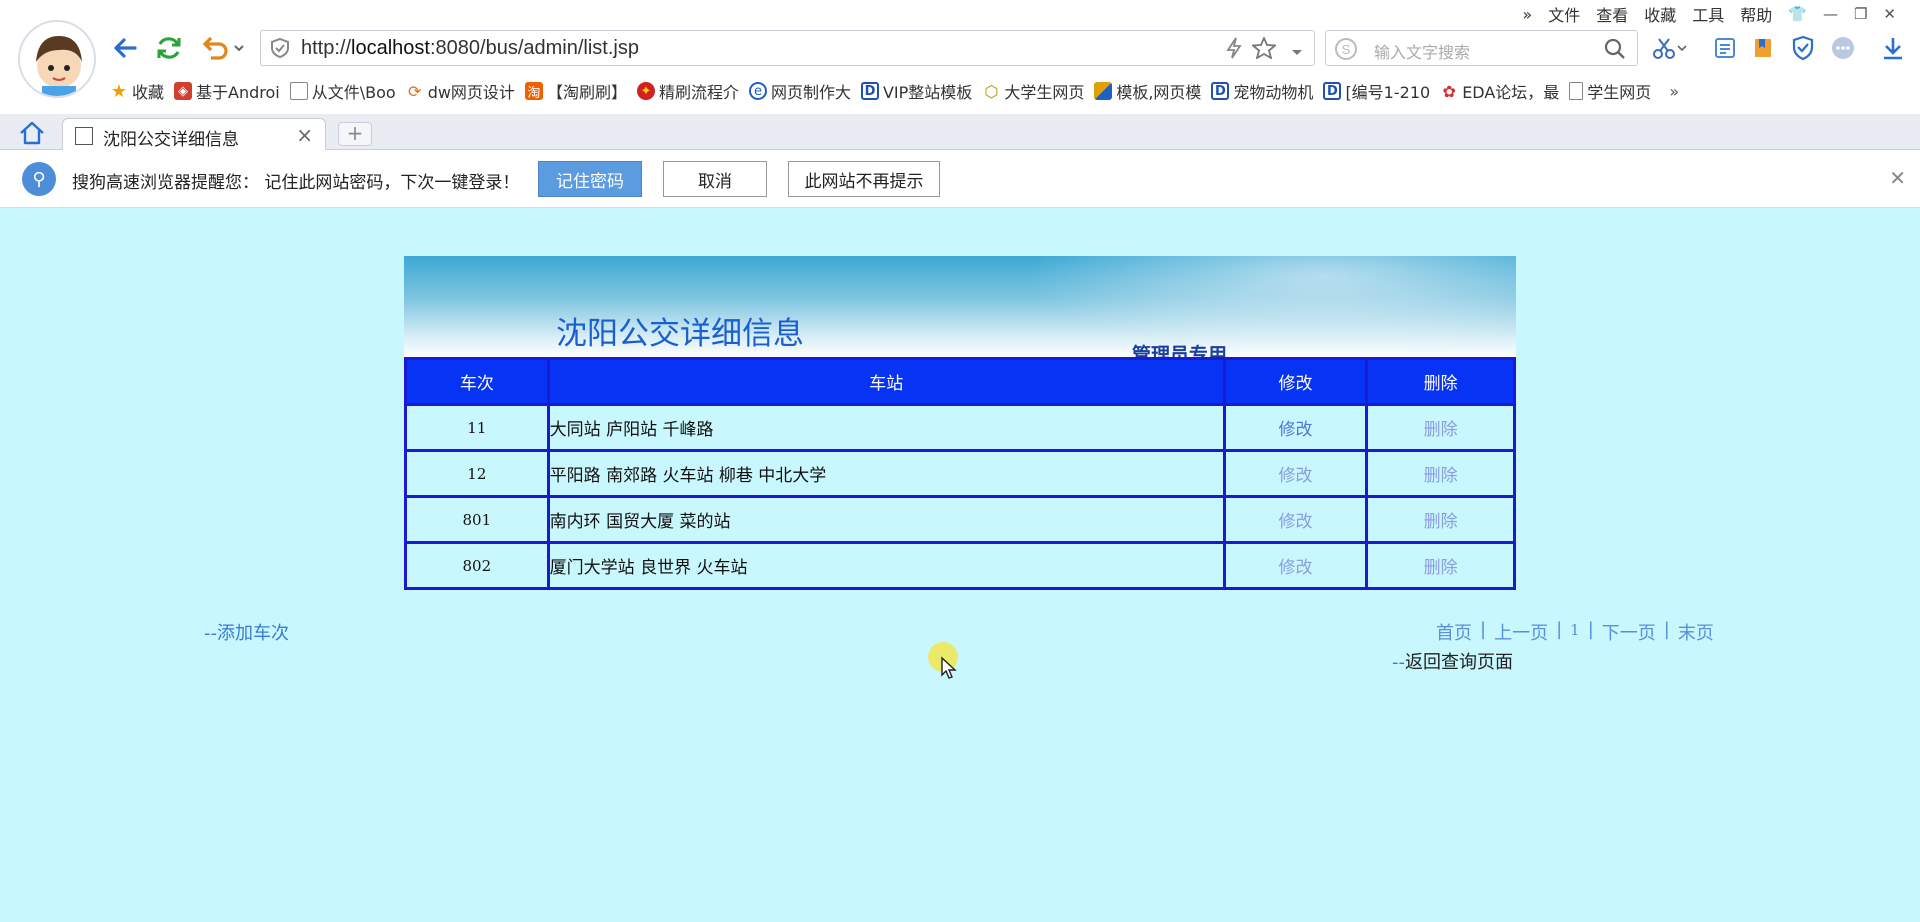 Image resolution: width=1920 pixels, height=922 pixels. I want to click on undo-icon, so click(223, 48).